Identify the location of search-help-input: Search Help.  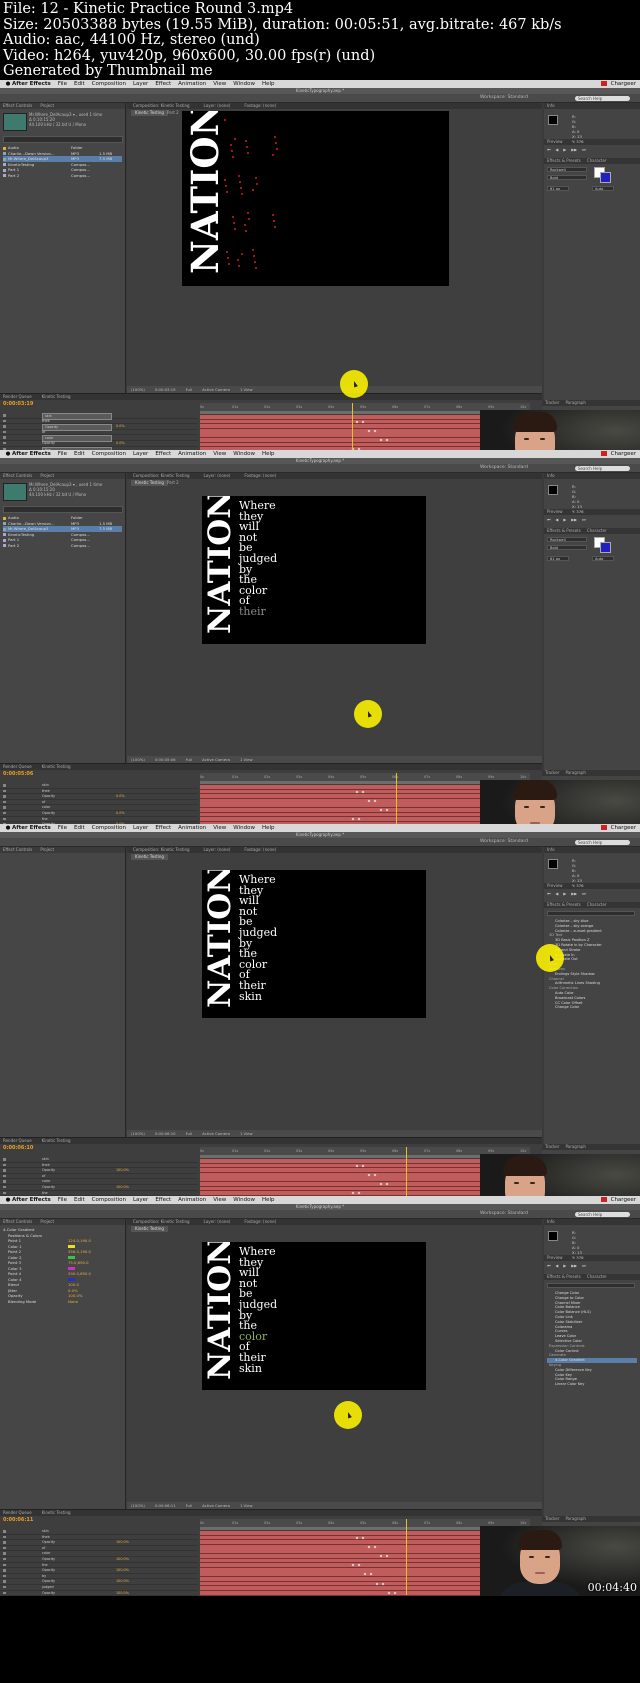
(602, 842).